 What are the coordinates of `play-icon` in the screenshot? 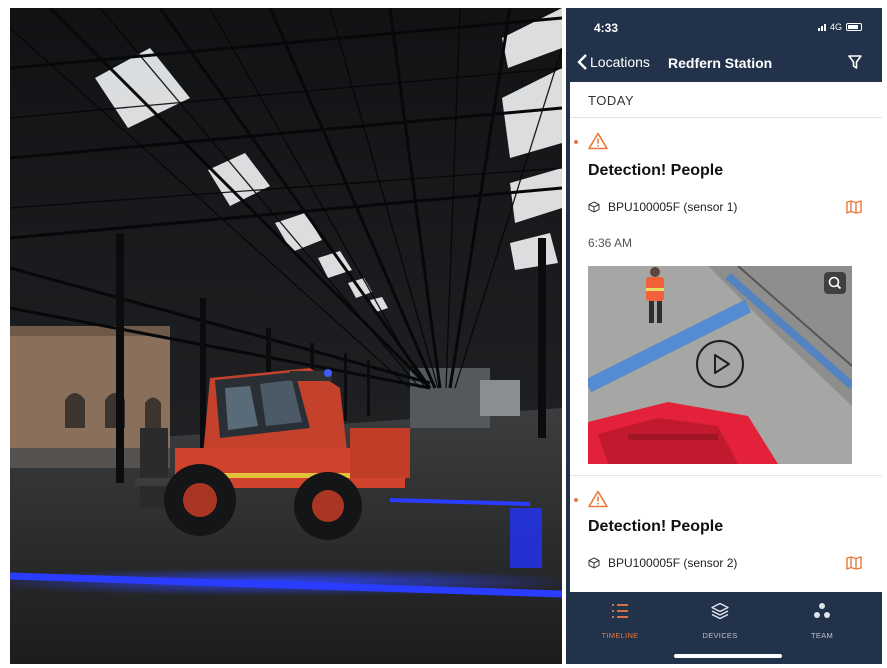 It's located at (722, 364).